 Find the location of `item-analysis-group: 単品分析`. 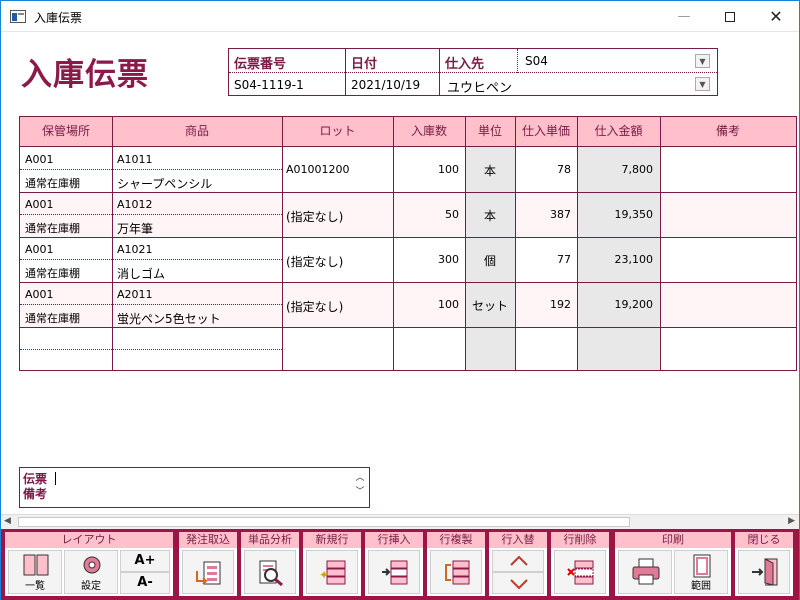

item-analysis-group: 単品分析 is located at coordinates (270, 564).